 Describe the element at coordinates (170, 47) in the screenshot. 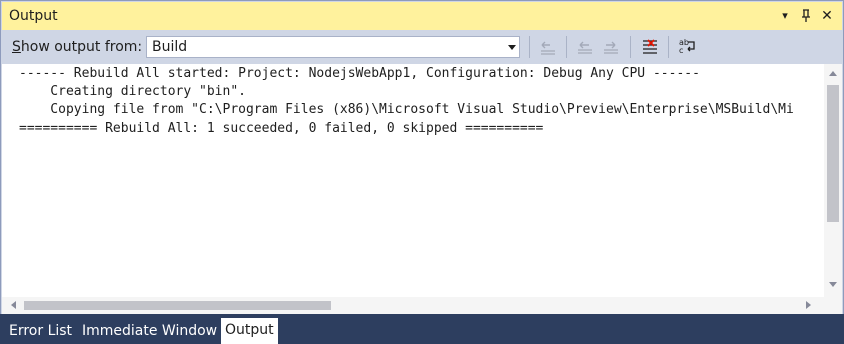

I see `output-source-value: Build` at that location.